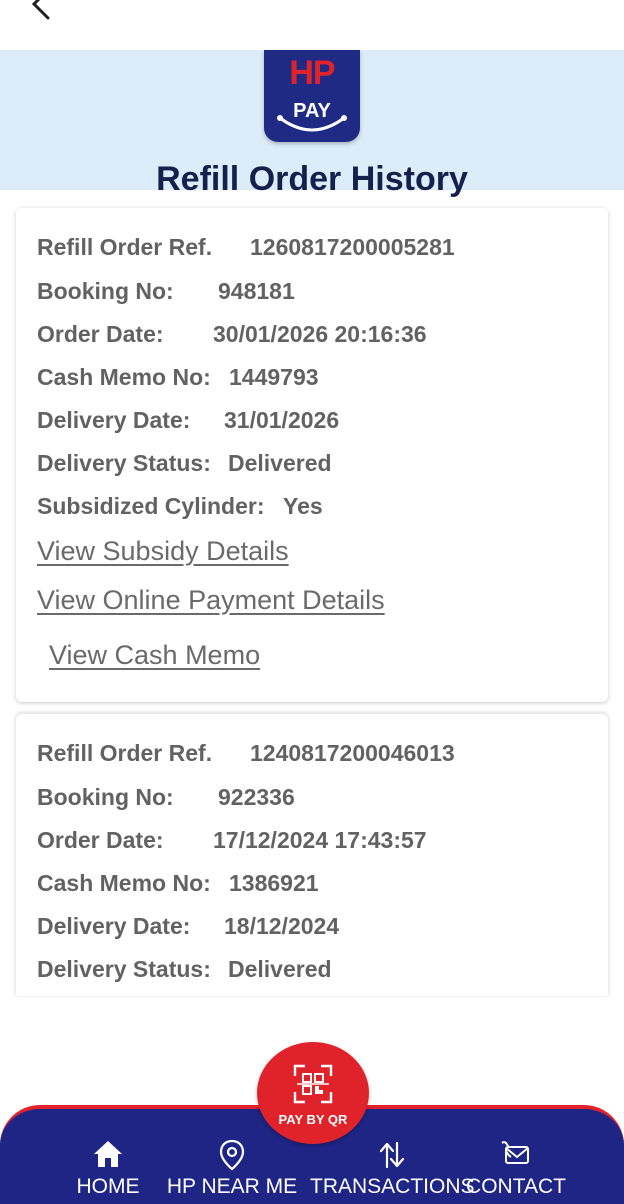 The image size is (624, 1204). Describe the element at coordinates (154, 655) in the screenshot. I see `view-cash-memo-link: View Cash Memo` at that location.